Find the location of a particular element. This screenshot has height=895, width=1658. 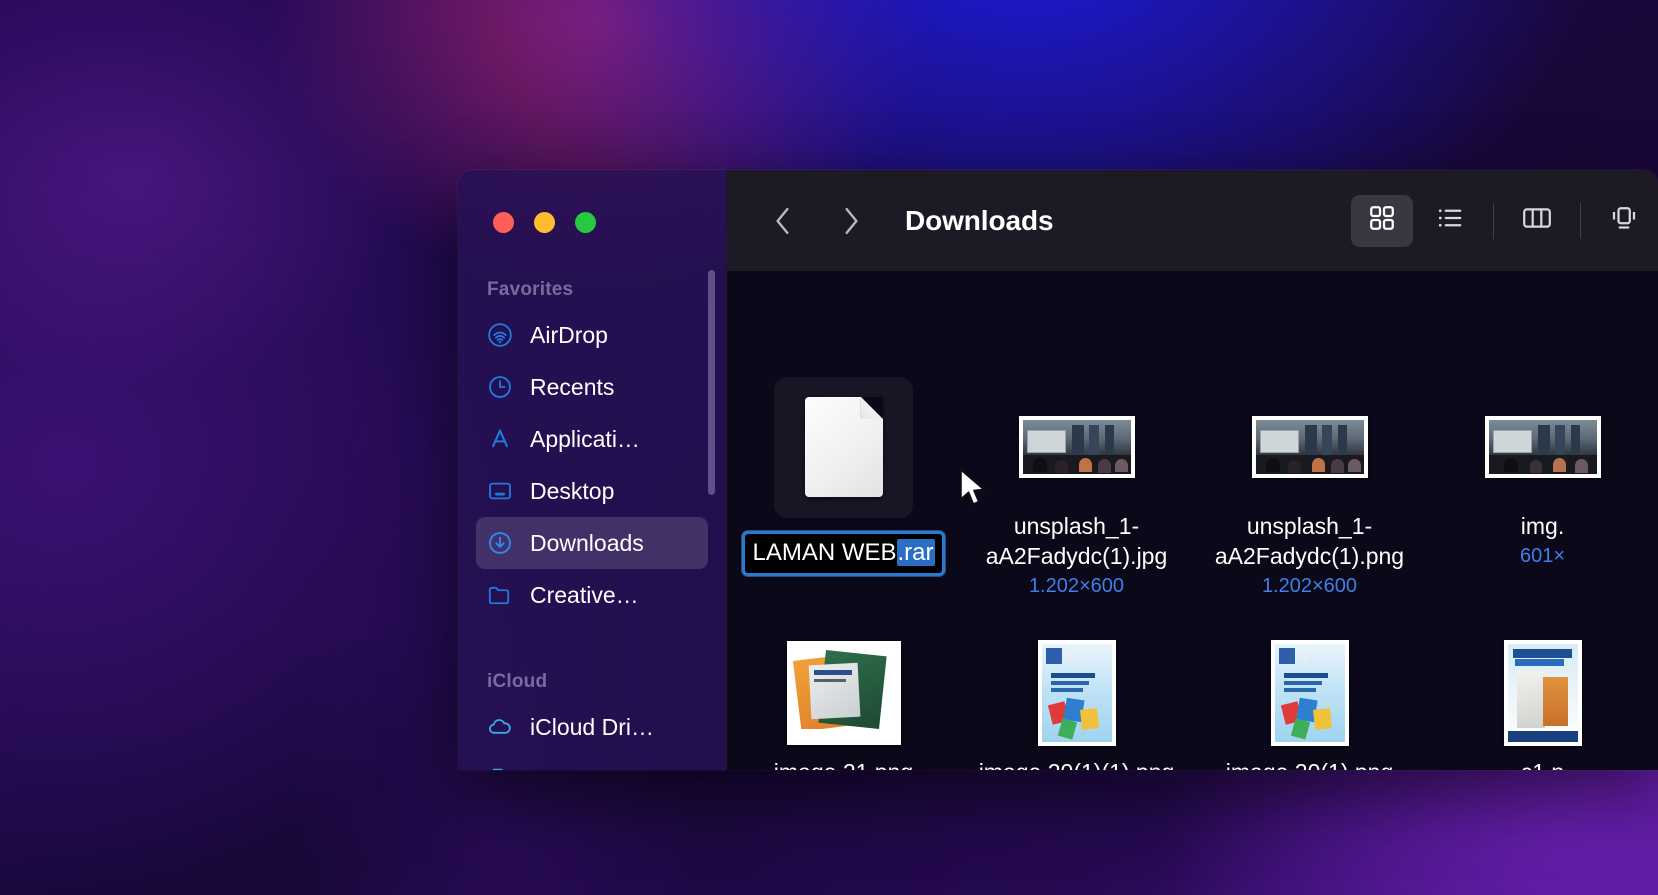

list-view-button is located at coordinates (1450, 221).